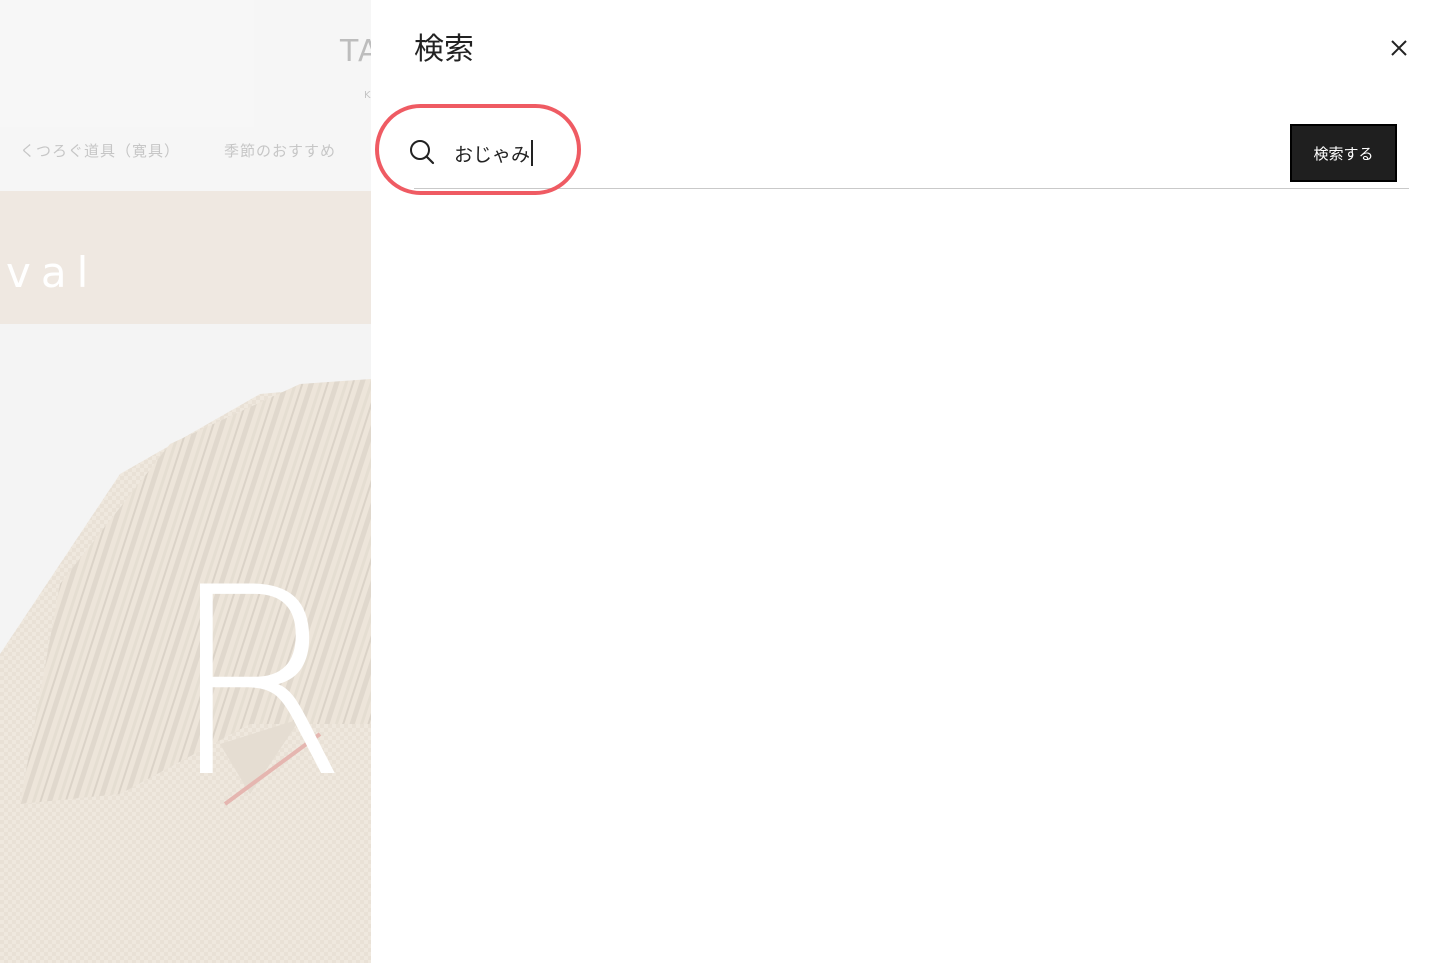 This screenshot has height=963, width=1445. Describe the element at coordinates (1343, 153) in the screenshot. I see `search-submit-button: 検索する` at that location.